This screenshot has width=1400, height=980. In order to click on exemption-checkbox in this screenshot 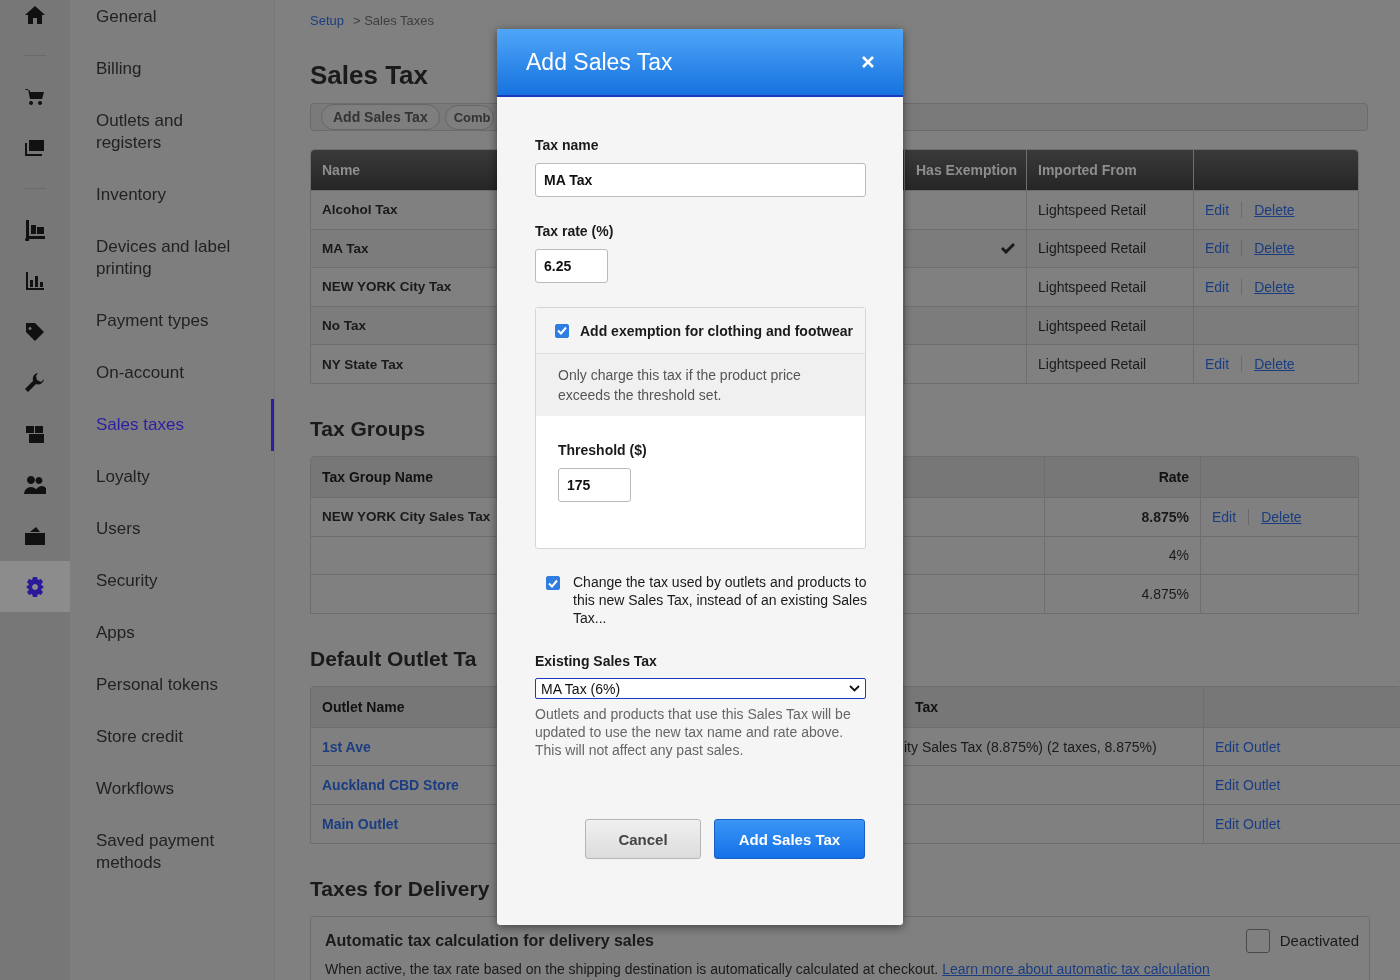, I will do `click(562, 330)`.